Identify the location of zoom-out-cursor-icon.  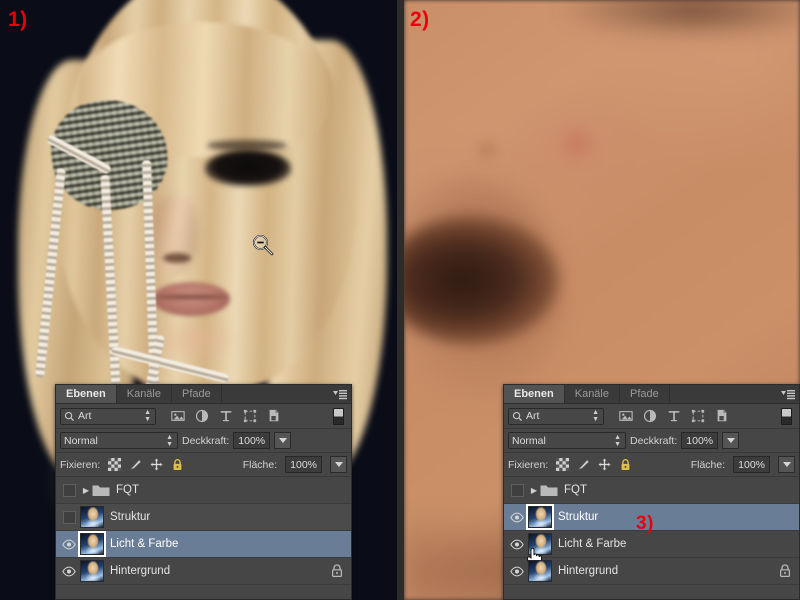
(263, 245).